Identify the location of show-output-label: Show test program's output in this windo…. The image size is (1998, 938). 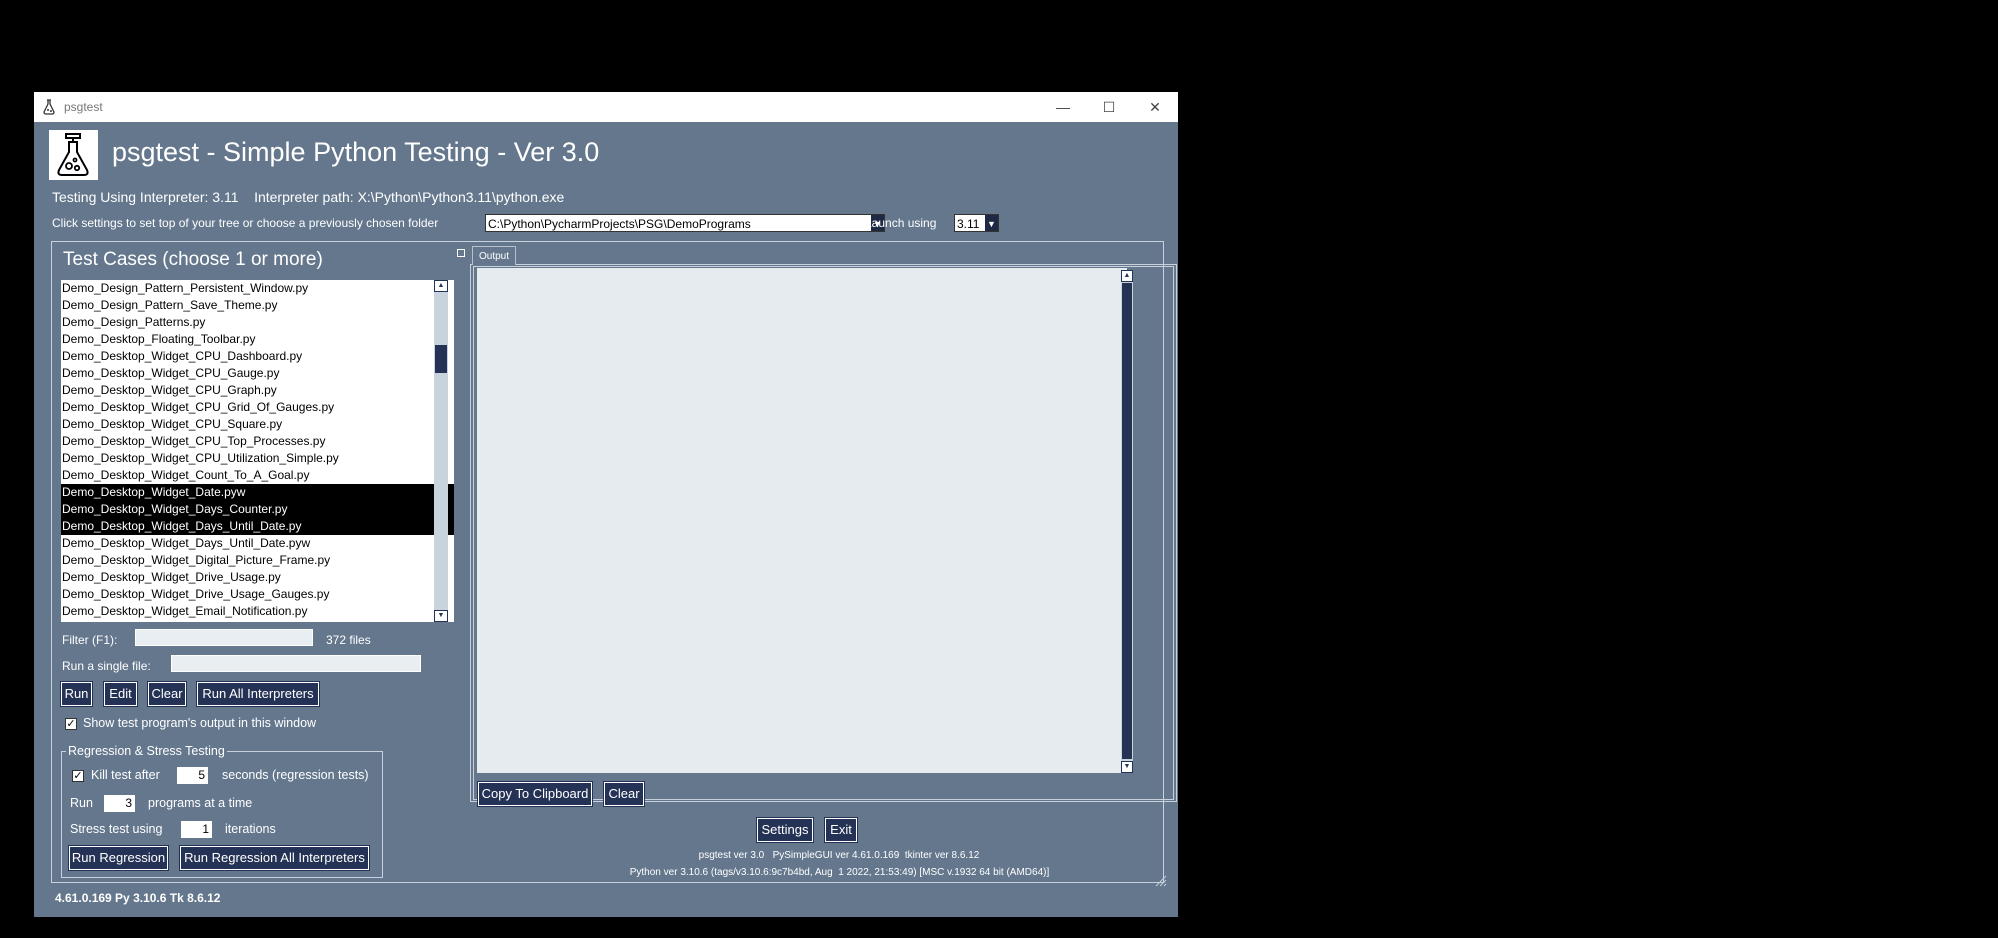
(200, 723).